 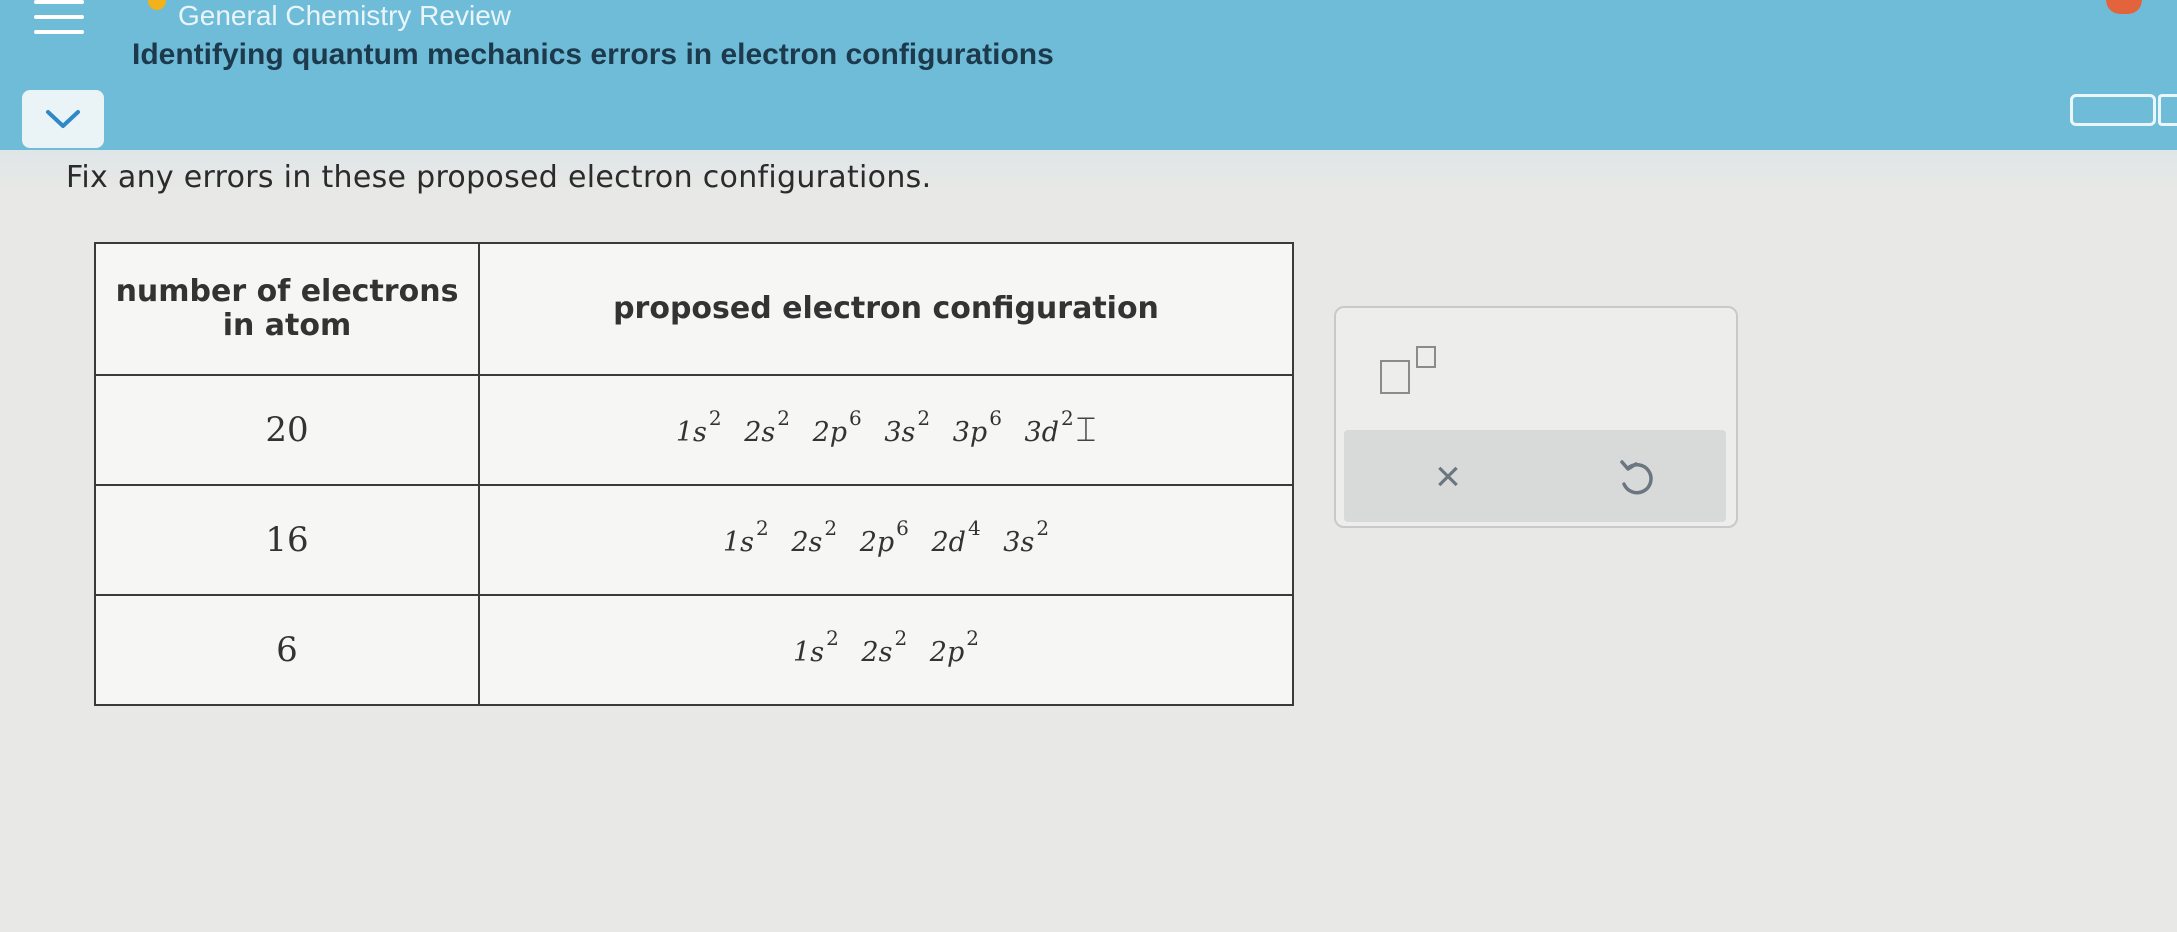 I want to click on superscript-icon, so click(x=1395, y=377).